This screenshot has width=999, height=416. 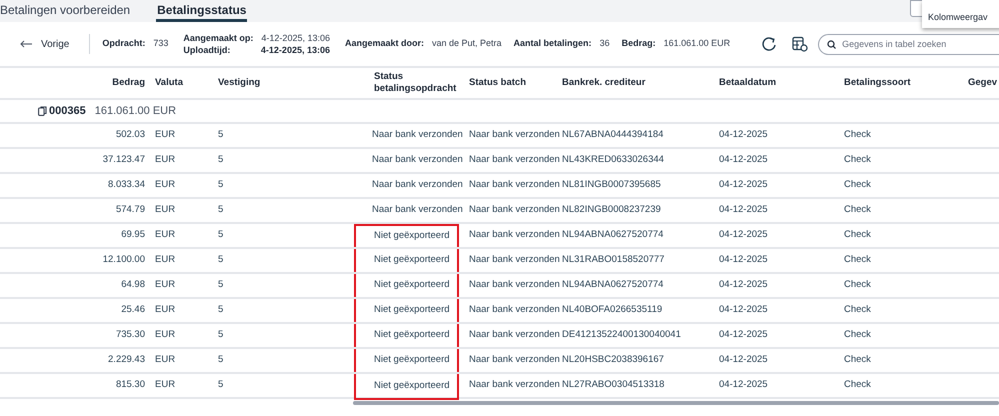 I want to click on table-cell-text: 815.30, so click(x=130, y=385).